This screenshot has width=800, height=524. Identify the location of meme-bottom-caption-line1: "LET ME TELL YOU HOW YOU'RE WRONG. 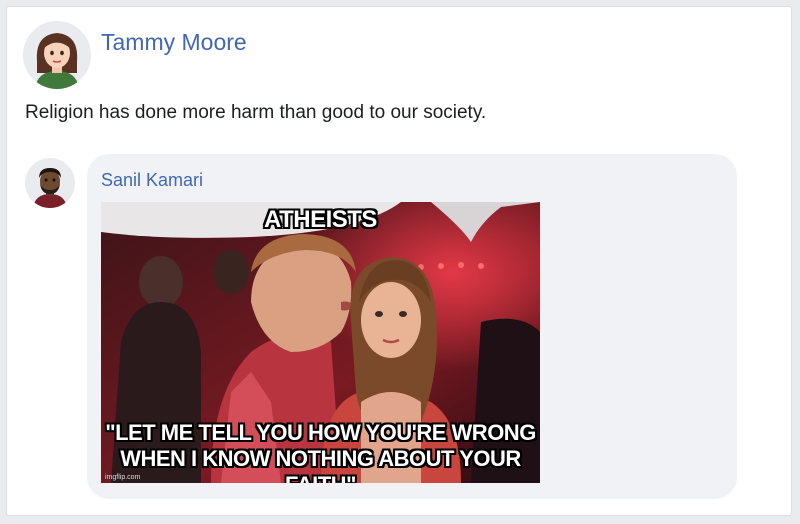
(320, 432).